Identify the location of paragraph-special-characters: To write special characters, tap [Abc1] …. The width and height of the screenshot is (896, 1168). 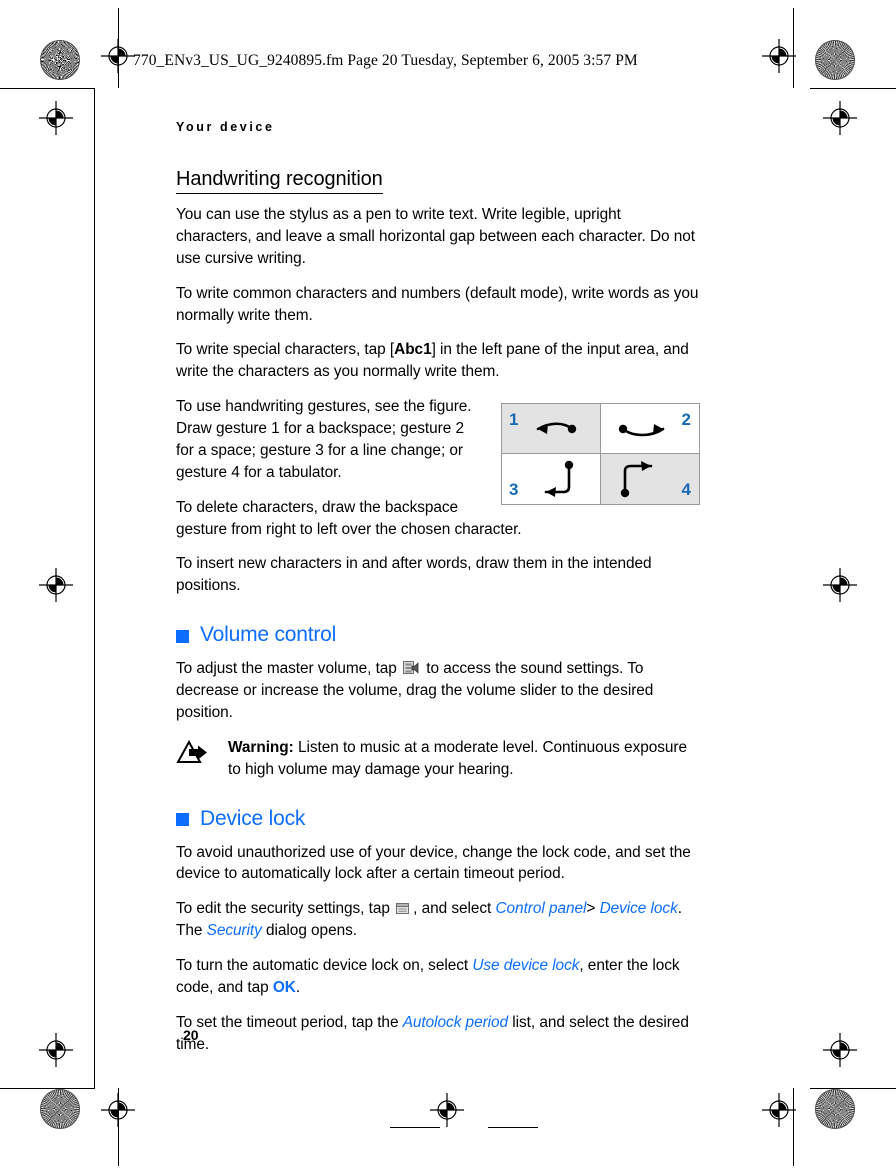
(438, 361).